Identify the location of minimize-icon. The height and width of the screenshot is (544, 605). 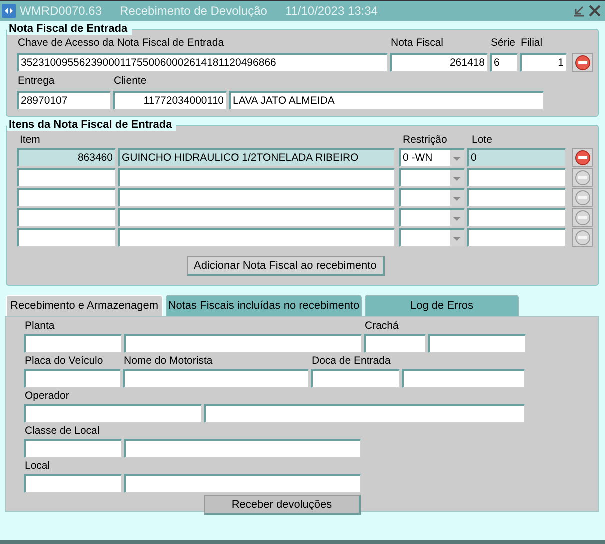
(579, 11).